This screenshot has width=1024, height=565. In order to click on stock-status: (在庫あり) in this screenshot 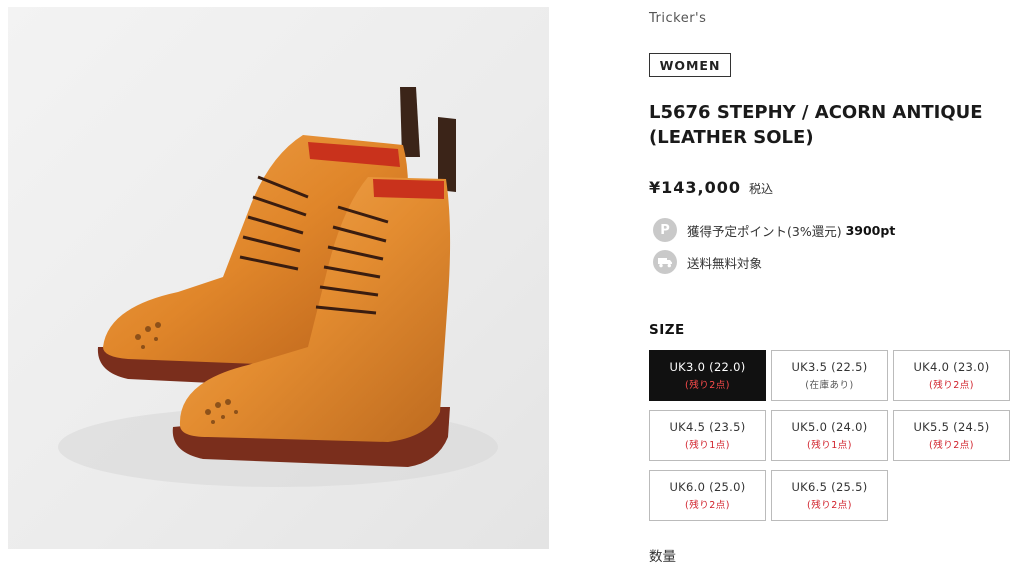, I will do `click(829, 385)`.